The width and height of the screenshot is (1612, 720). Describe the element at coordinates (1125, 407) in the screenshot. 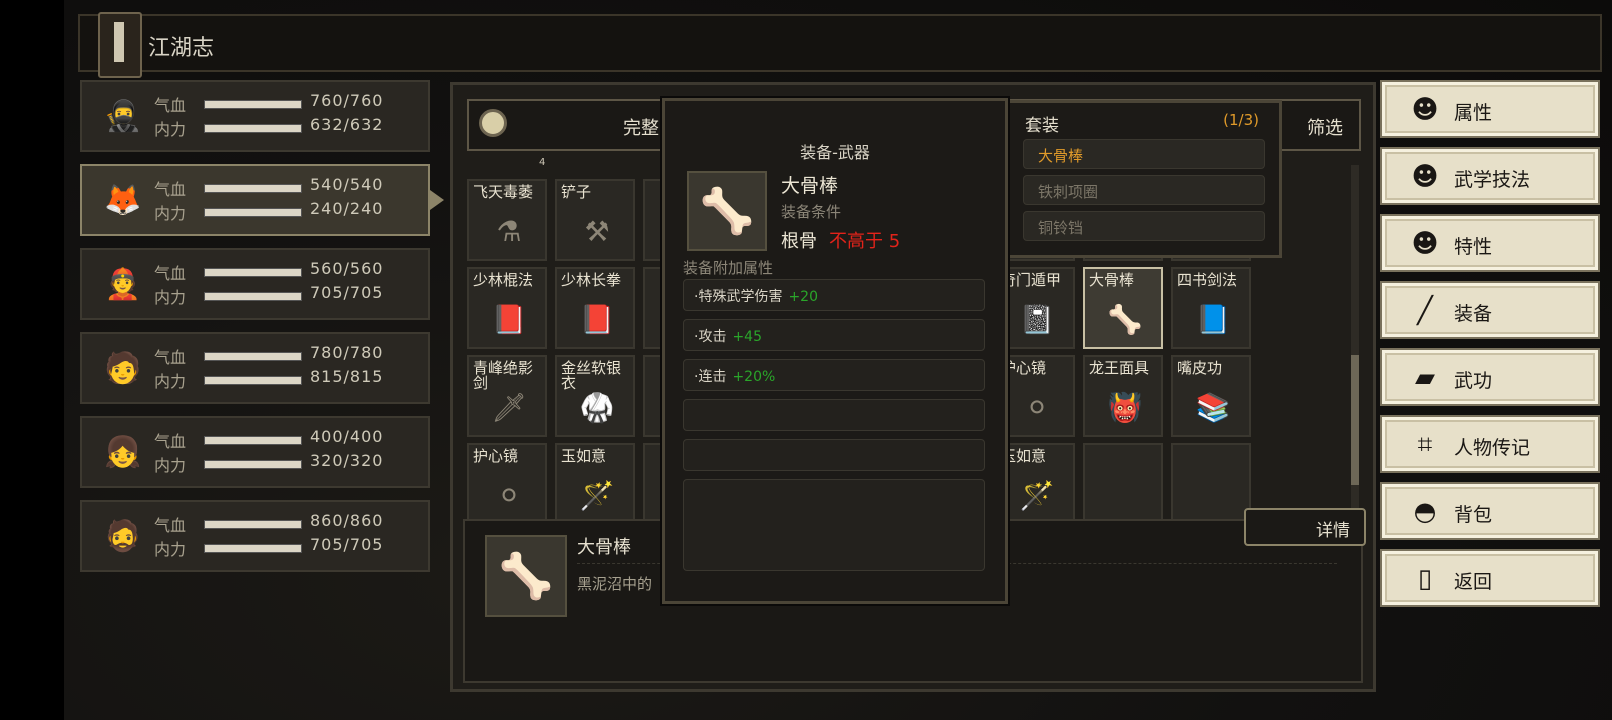

I see `item-icon: 👹` at that location.